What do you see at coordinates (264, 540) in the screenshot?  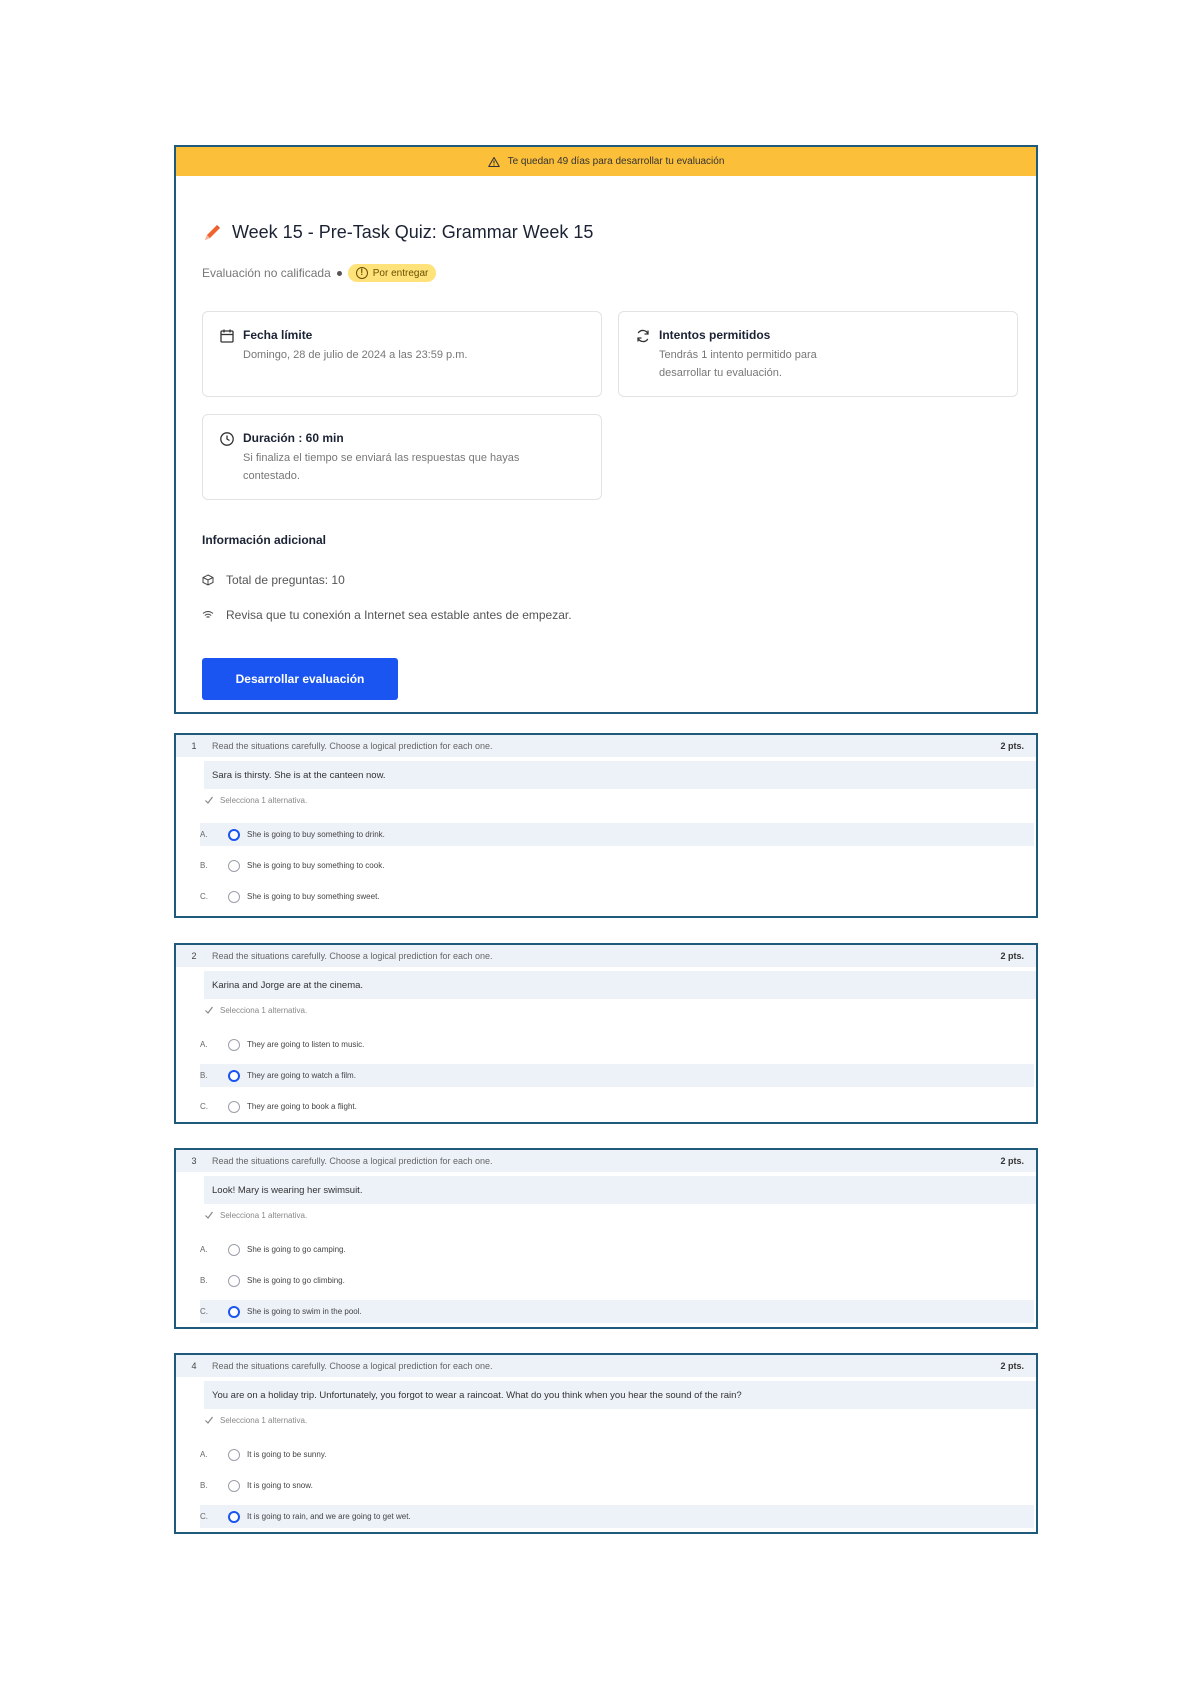 I see `additional-info-title: Información adicional` at bounding box center [264, 540].